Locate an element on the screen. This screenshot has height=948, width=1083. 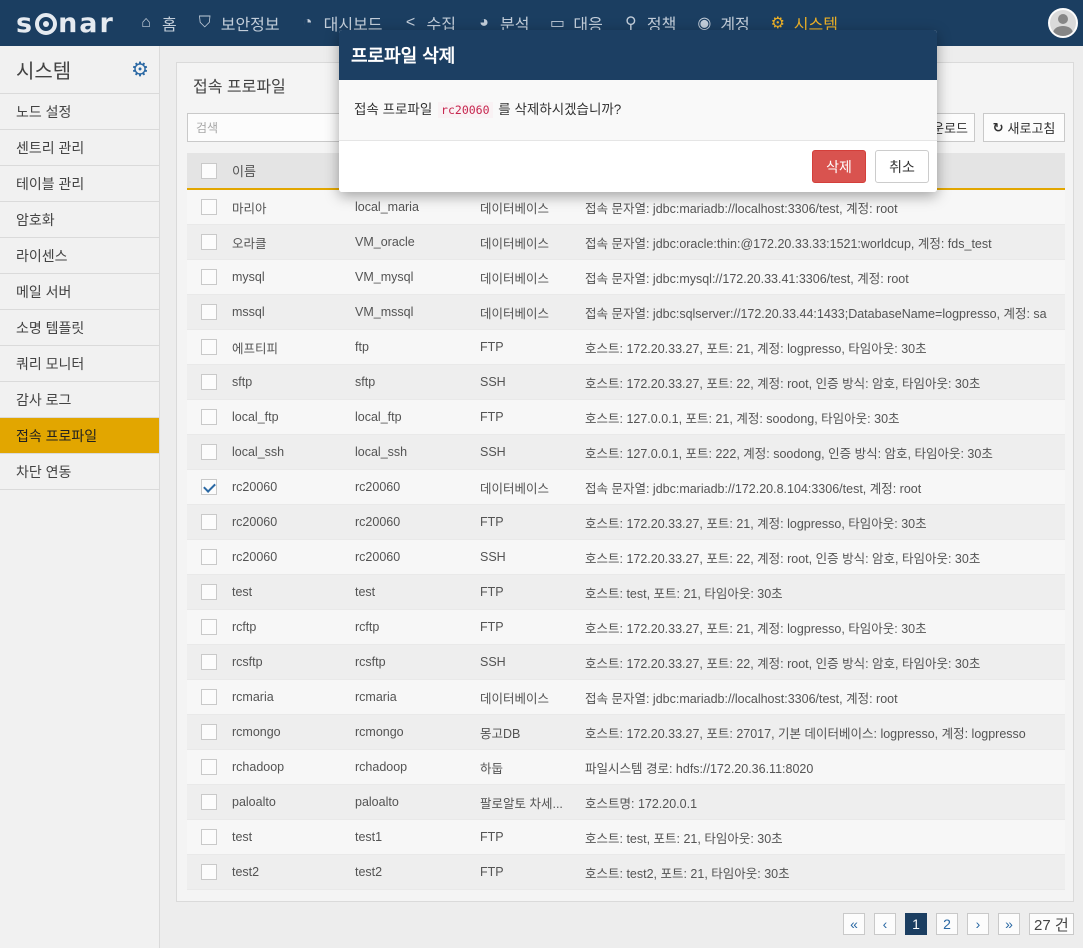
dialog-message: 접속 프로파일 rc20060 를 삭제하시겠습니까? is located at coordinates (638, 110).